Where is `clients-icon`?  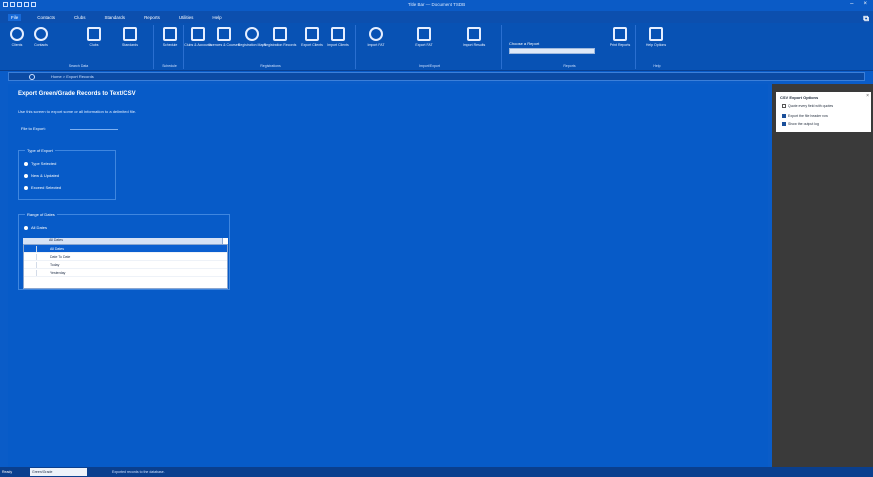
clients-icon is located at coordinates (17, 34).